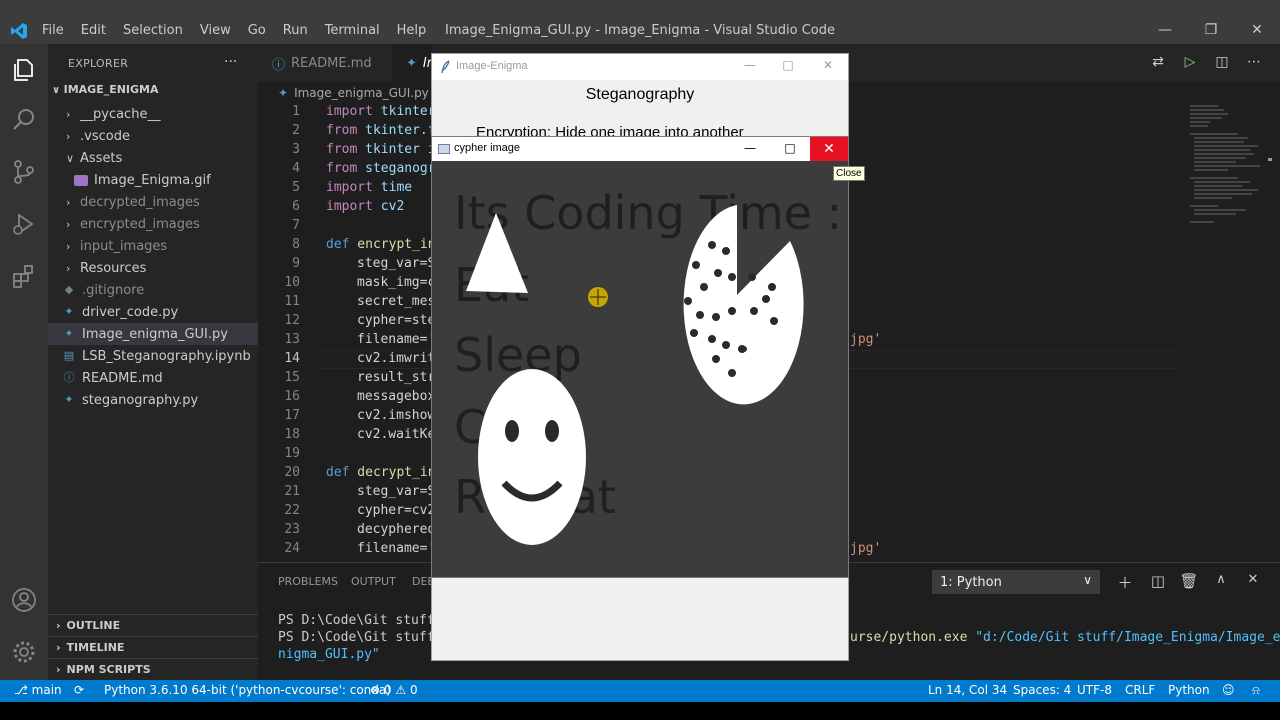  I want to click on tree-item-resources: › Resources, so click(162, 268).